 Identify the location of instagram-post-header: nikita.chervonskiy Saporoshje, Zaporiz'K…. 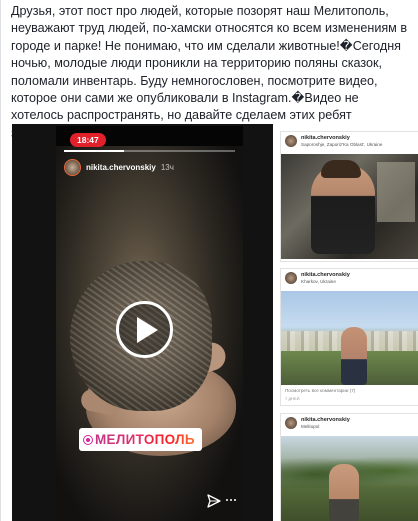
(349, 142).